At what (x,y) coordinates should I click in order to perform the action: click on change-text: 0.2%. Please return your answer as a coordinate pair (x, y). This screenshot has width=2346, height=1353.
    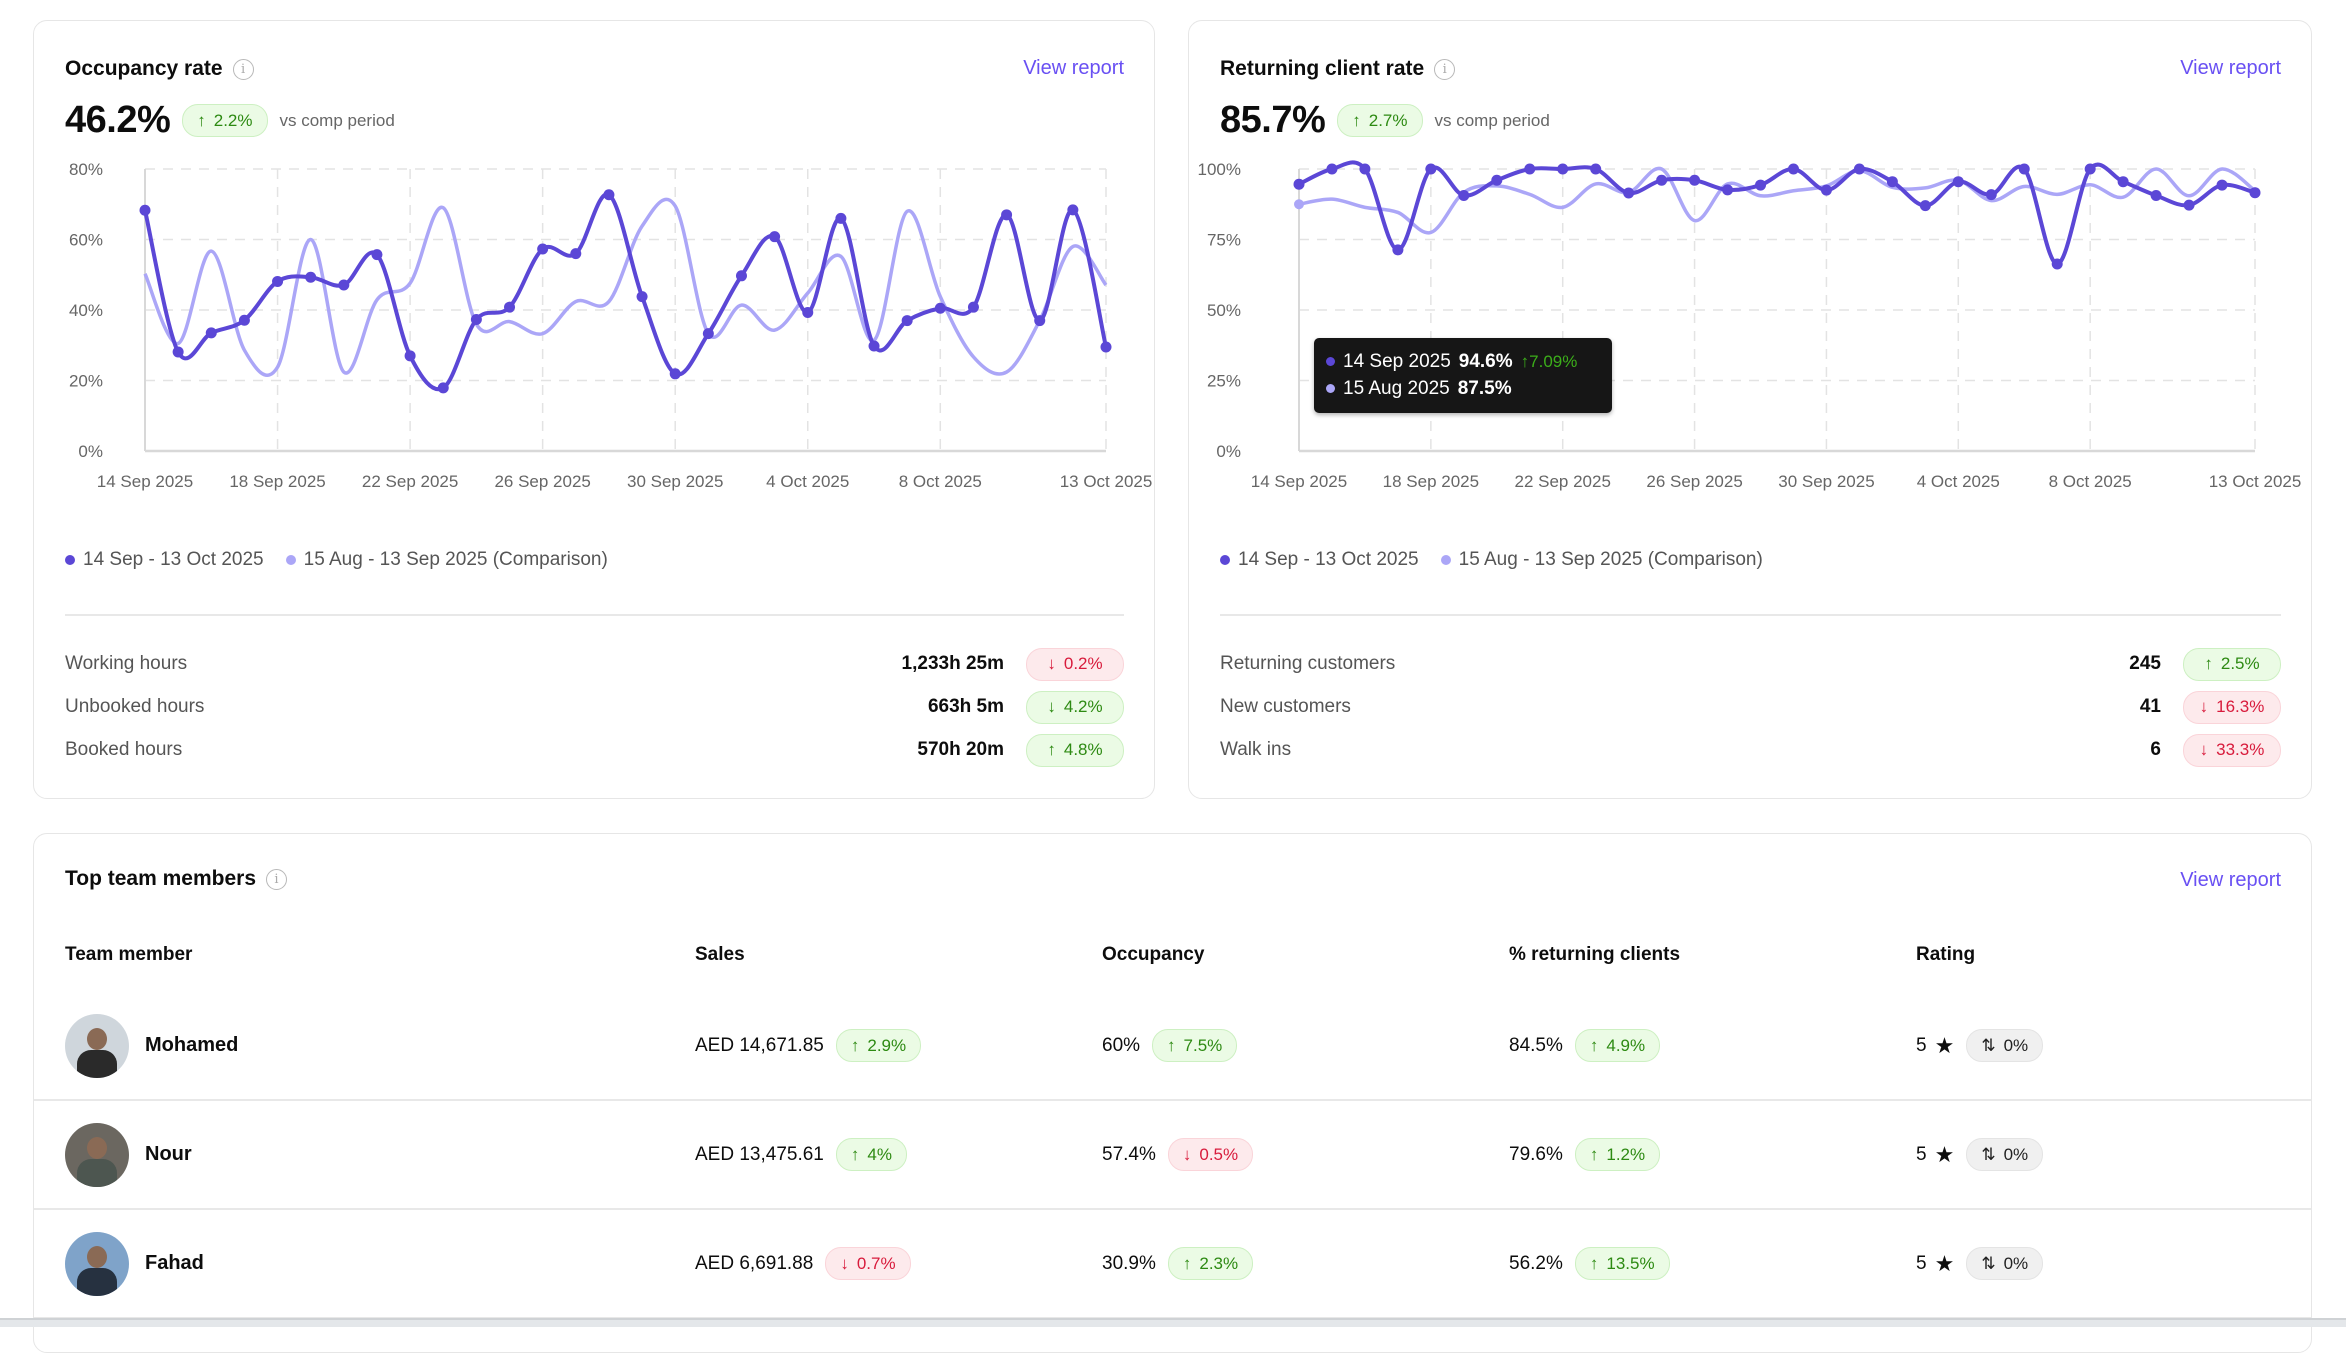
    Looking at the image, I should click on (1083, 663).